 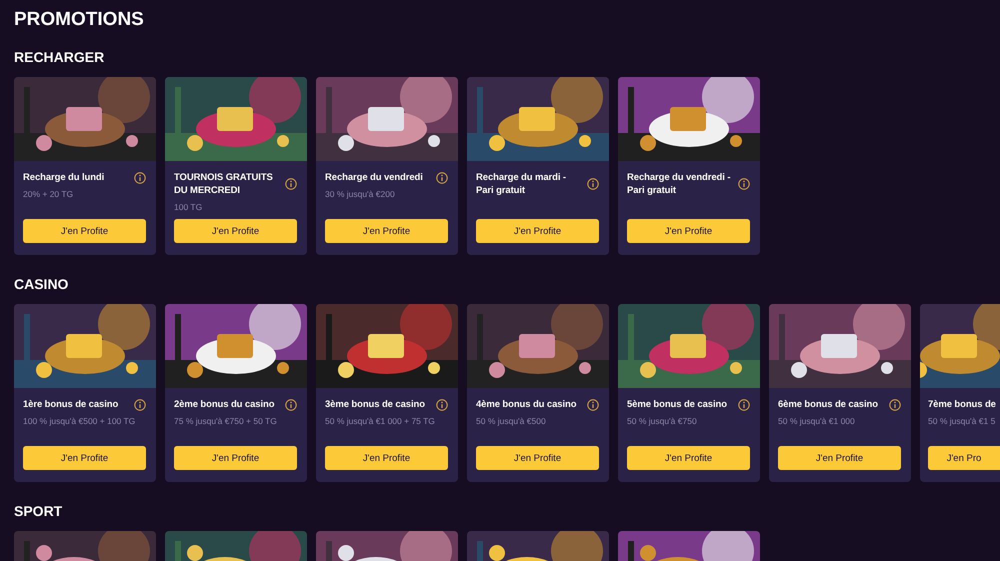 What do you see at coordinates (71, 404) in the screenshot?
I see `promo-title: 1ère bonus de casino` at bounding box center [71, 404].